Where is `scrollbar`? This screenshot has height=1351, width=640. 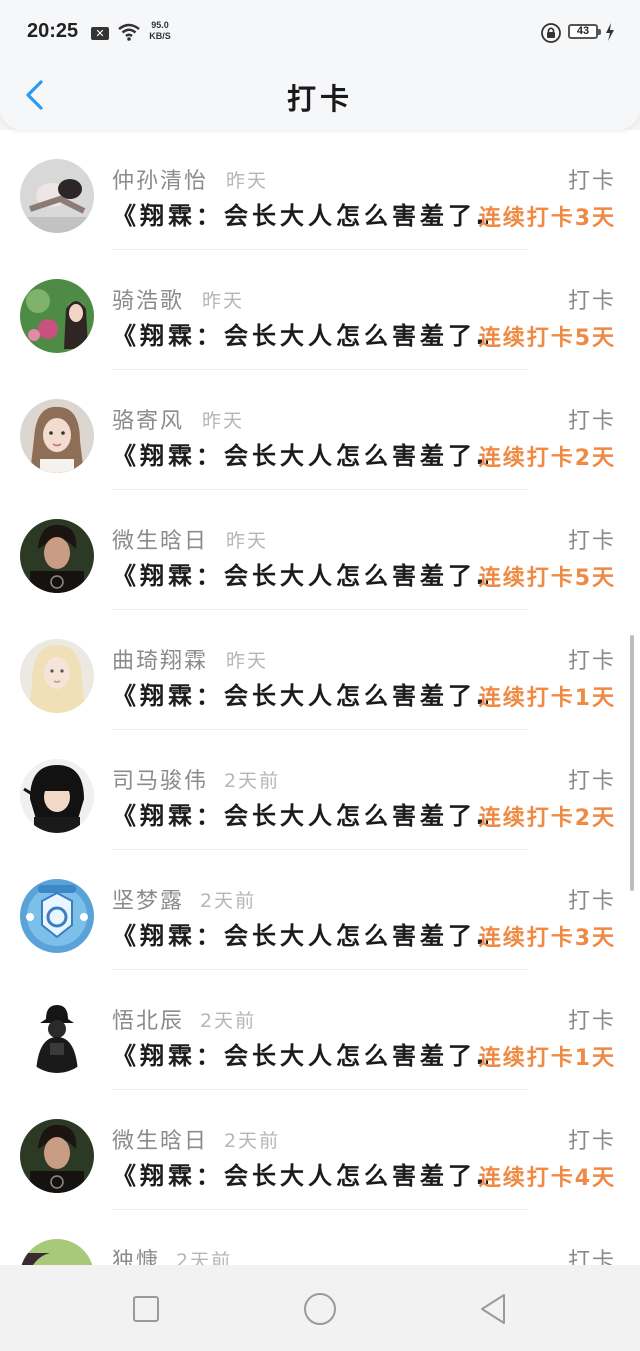
scrollbar is located at coordinates (632, 763).